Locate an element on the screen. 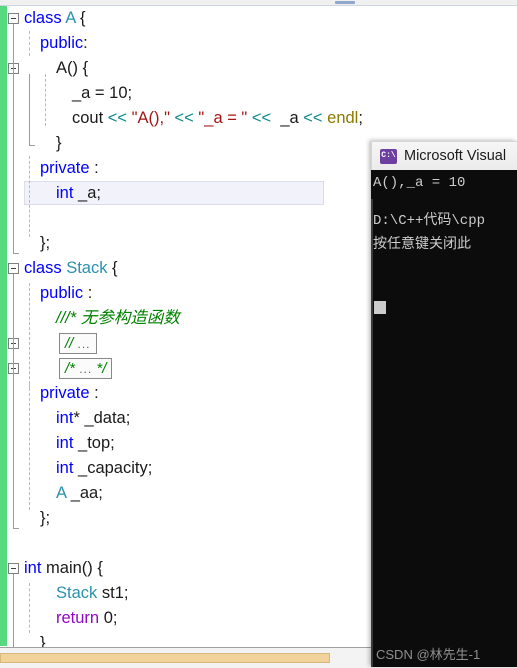 Image resolution: width=517 pixels, height=668 pixels. code-line-text: public : is located at coordinates (66, 293).